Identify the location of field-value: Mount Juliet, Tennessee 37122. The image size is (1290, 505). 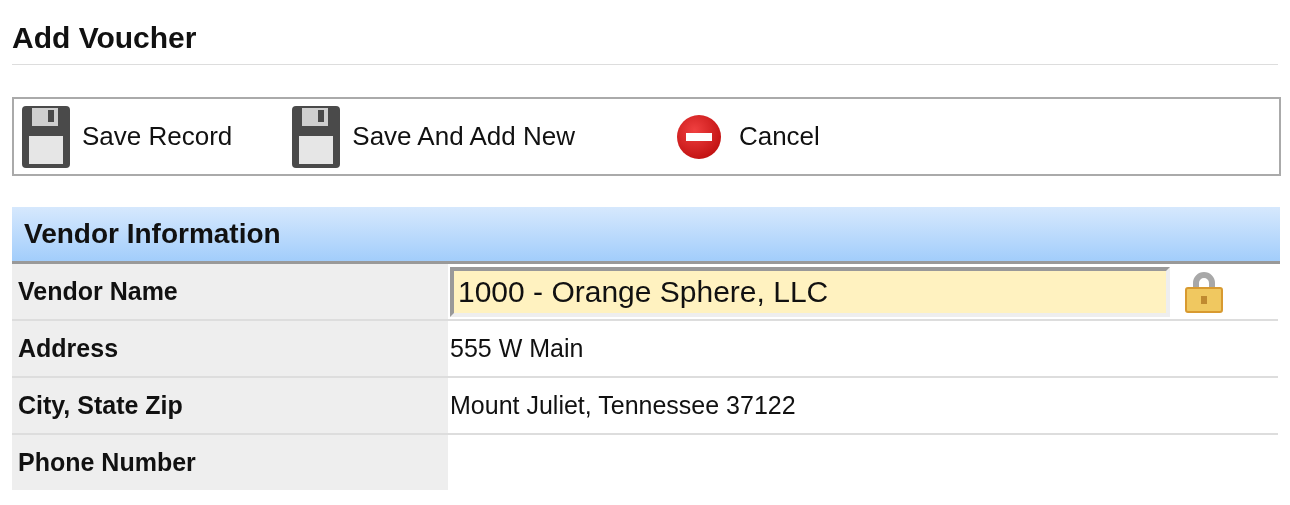
(623, 405).